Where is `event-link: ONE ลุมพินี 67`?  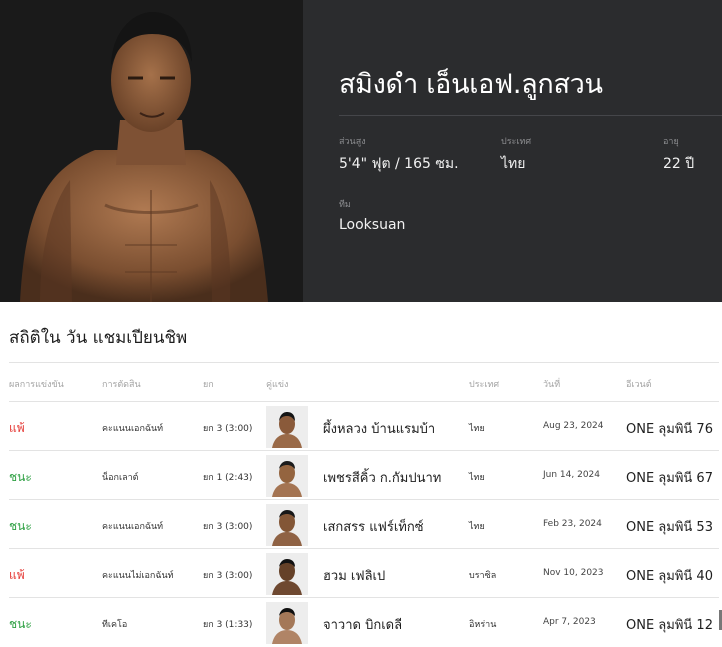
event-link: ONE ลุมพินี 67 is located at coordinates (669, 477).